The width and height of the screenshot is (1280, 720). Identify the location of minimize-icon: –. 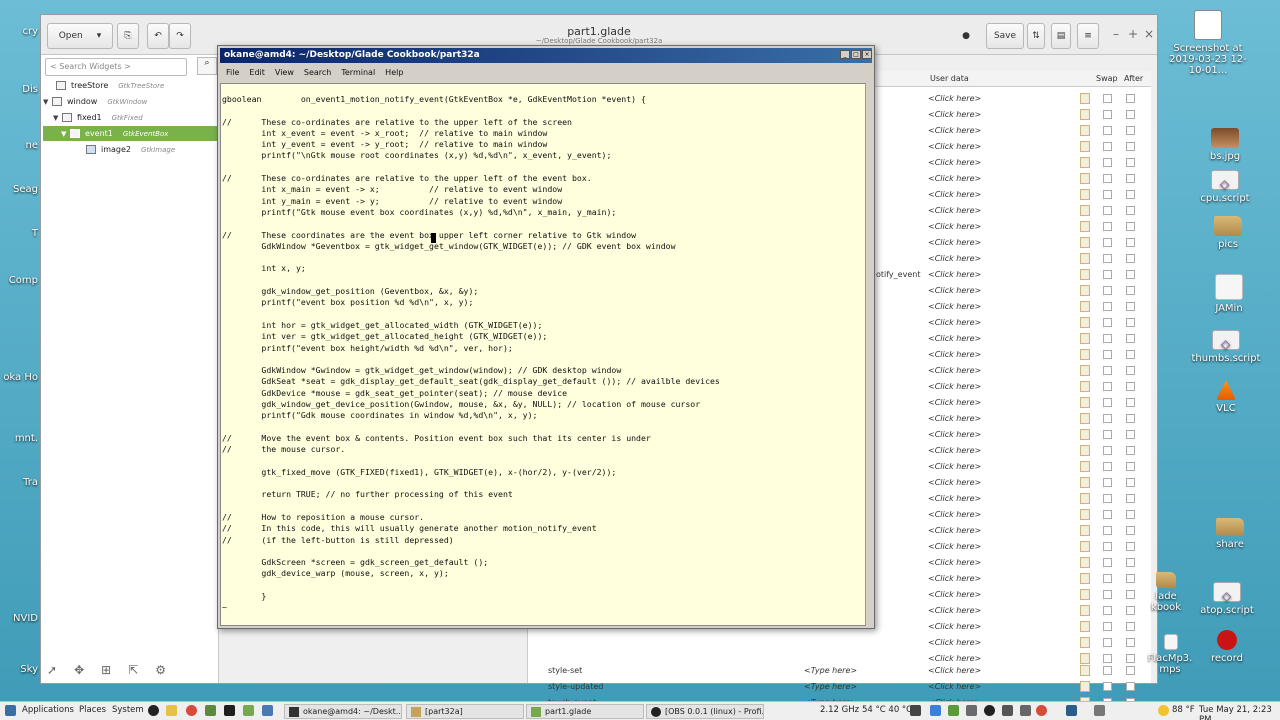
(1116, 34).